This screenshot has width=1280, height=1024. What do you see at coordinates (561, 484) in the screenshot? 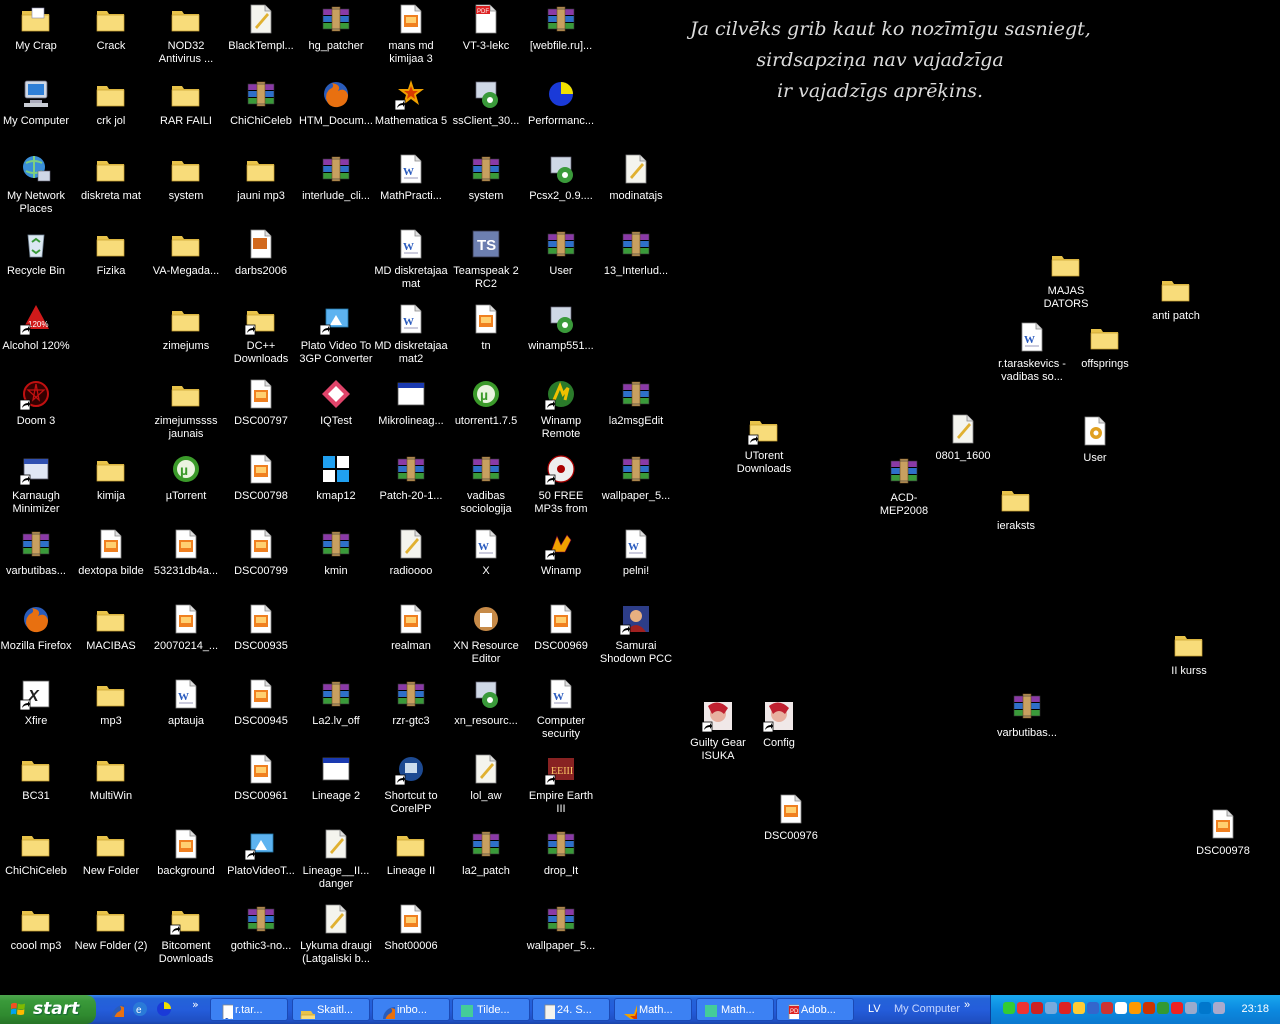
I see `desktop-icon: 50 FREE MP3s from eMusic!` at bounding box center [561, 484].